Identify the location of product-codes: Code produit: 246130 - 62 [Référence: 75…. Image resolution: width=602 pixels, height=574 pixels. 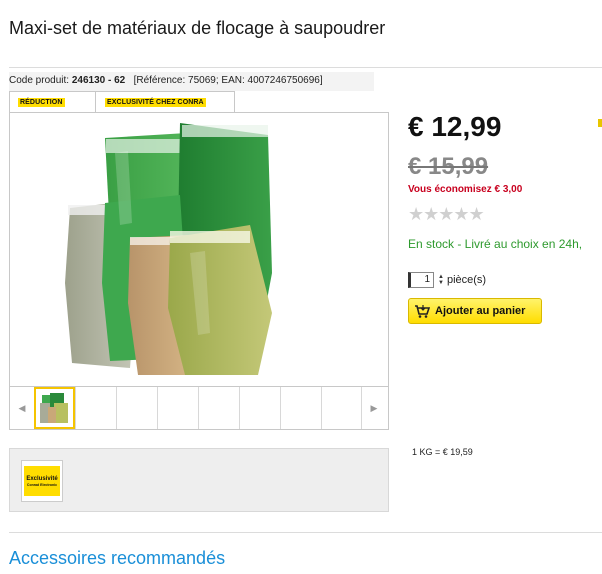
(191, 81).